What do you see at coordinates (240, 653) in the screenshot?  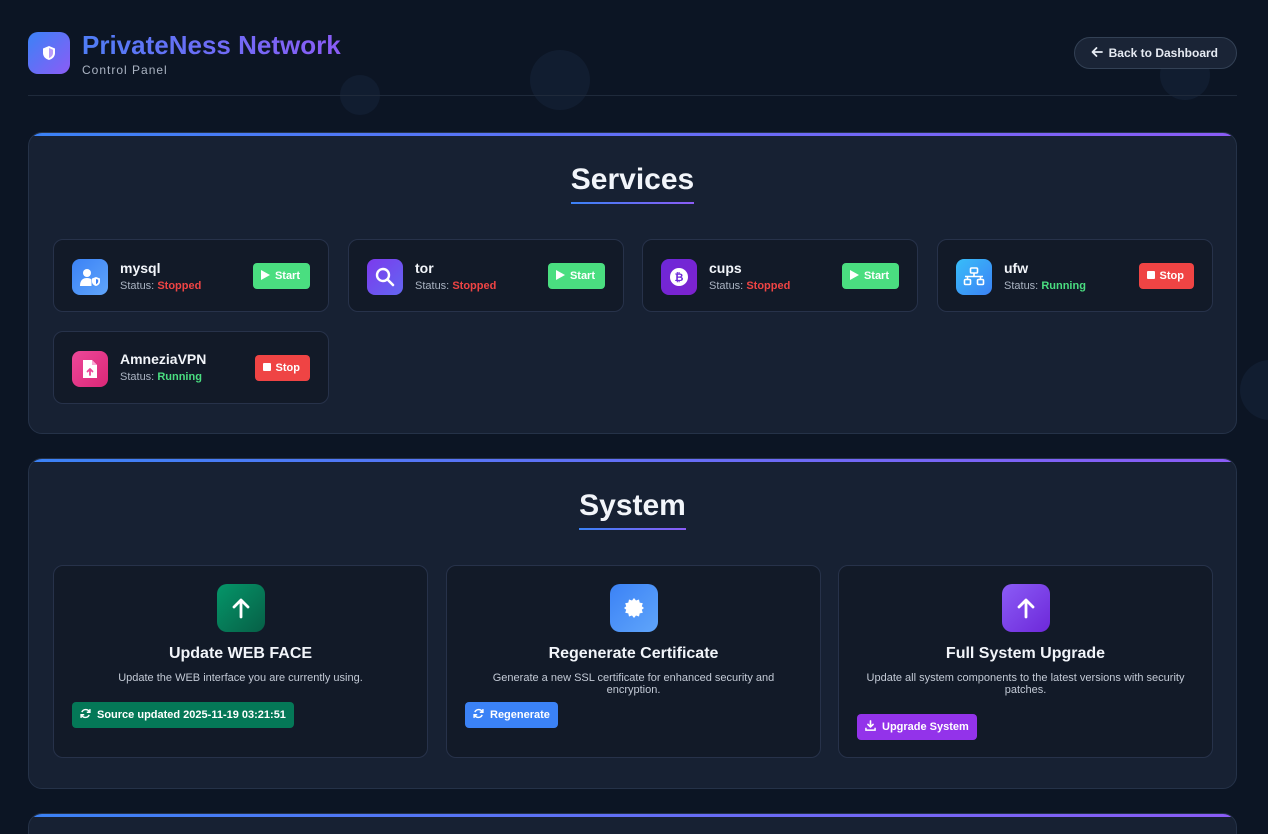 I see `card-title: Update WEB FACE` at bounding box center [240, 653].